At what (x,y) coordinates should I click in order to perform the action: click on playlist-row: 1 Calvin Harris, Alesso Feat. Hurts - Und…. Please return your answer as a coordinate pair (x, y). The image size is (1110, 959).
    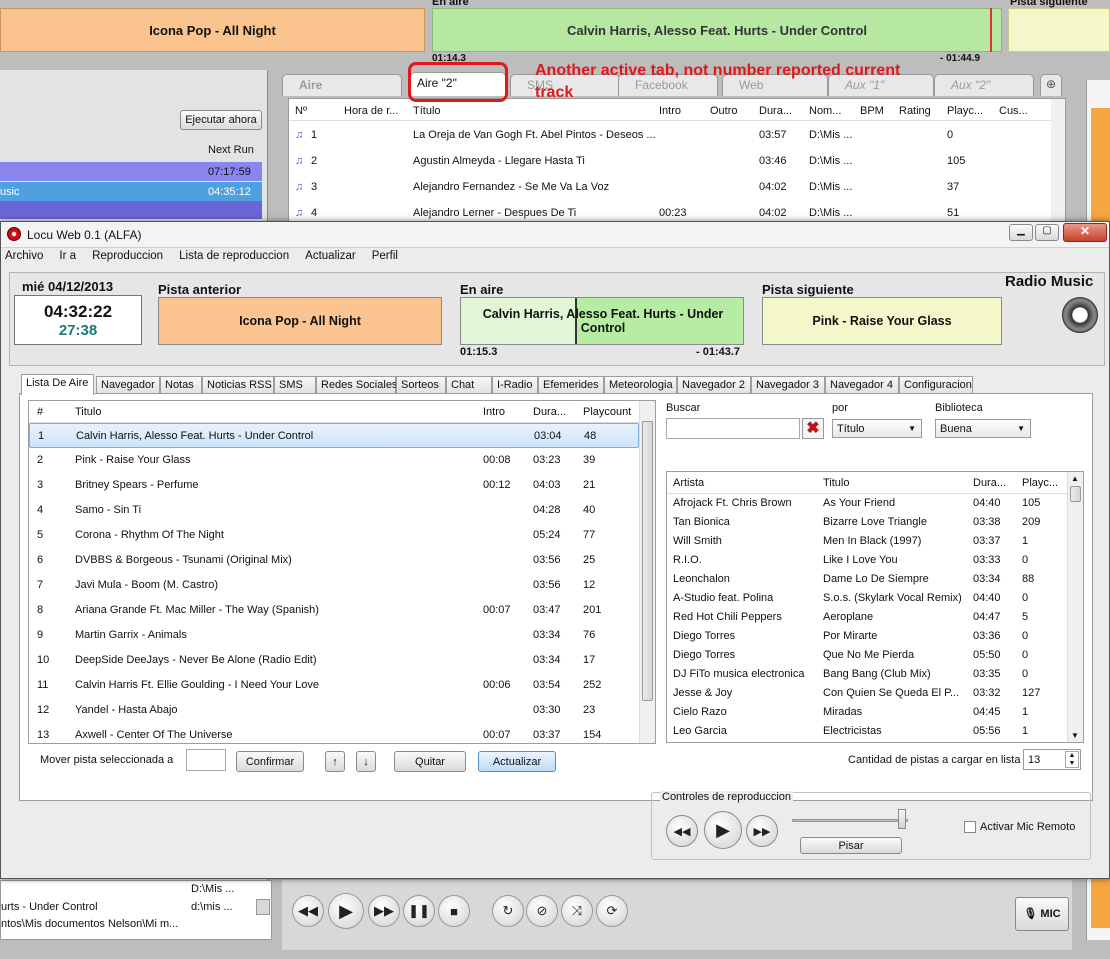
    Looking at the image, I should click on (334, 435).